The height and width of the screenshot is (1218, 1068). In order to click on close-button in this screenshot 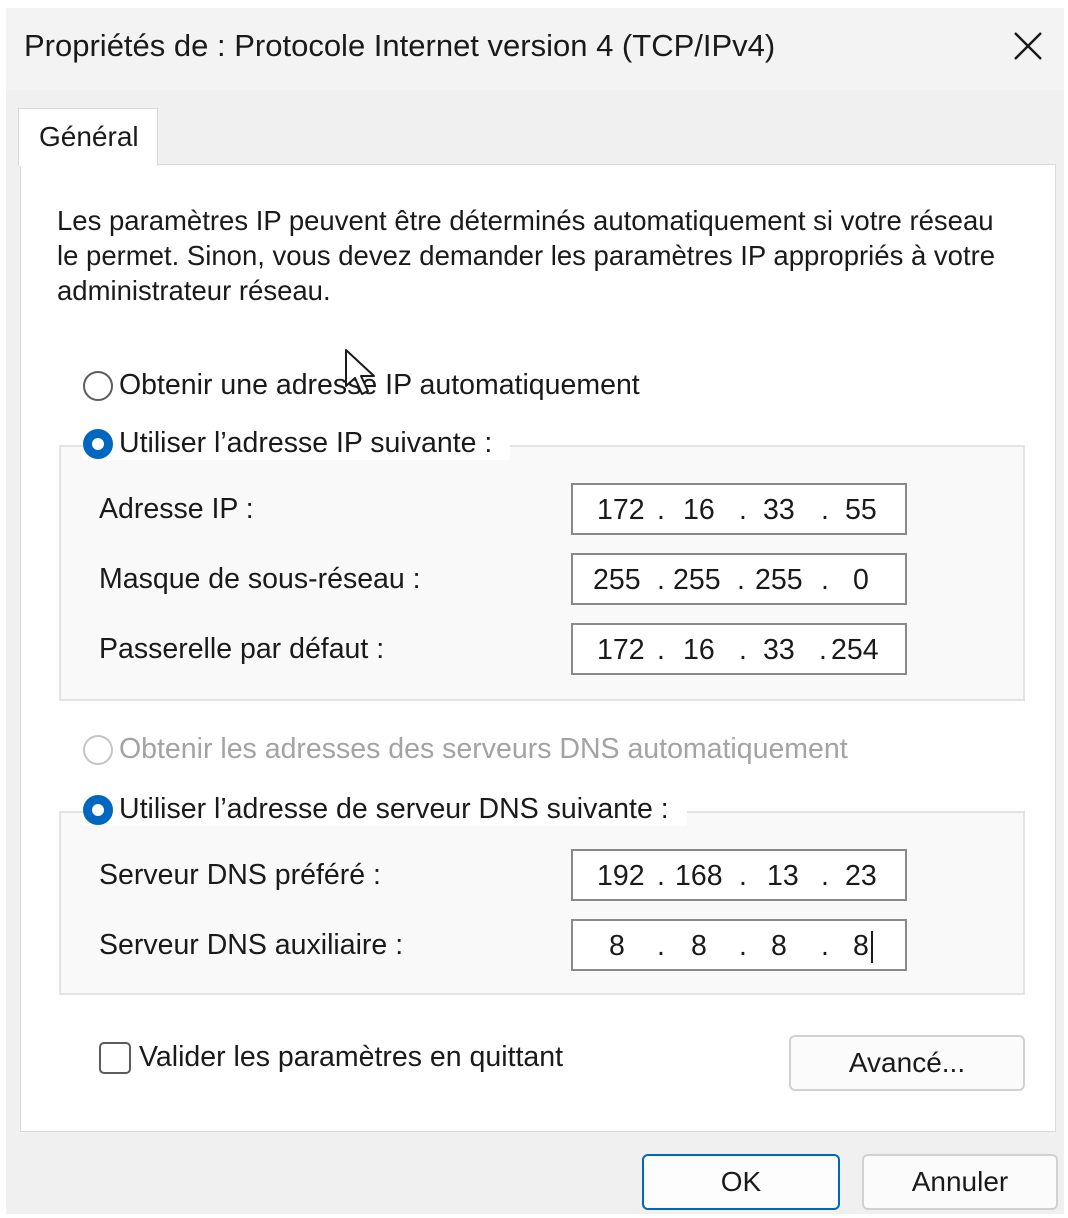, I will do `click(1028, 46)`.